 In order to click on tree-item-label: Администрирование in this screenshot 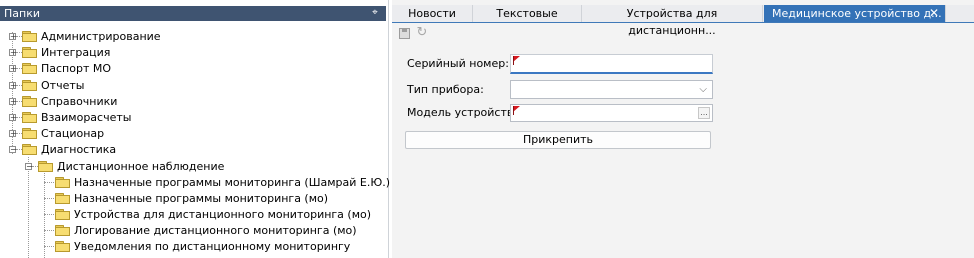, I will do `click(101, 36)`.